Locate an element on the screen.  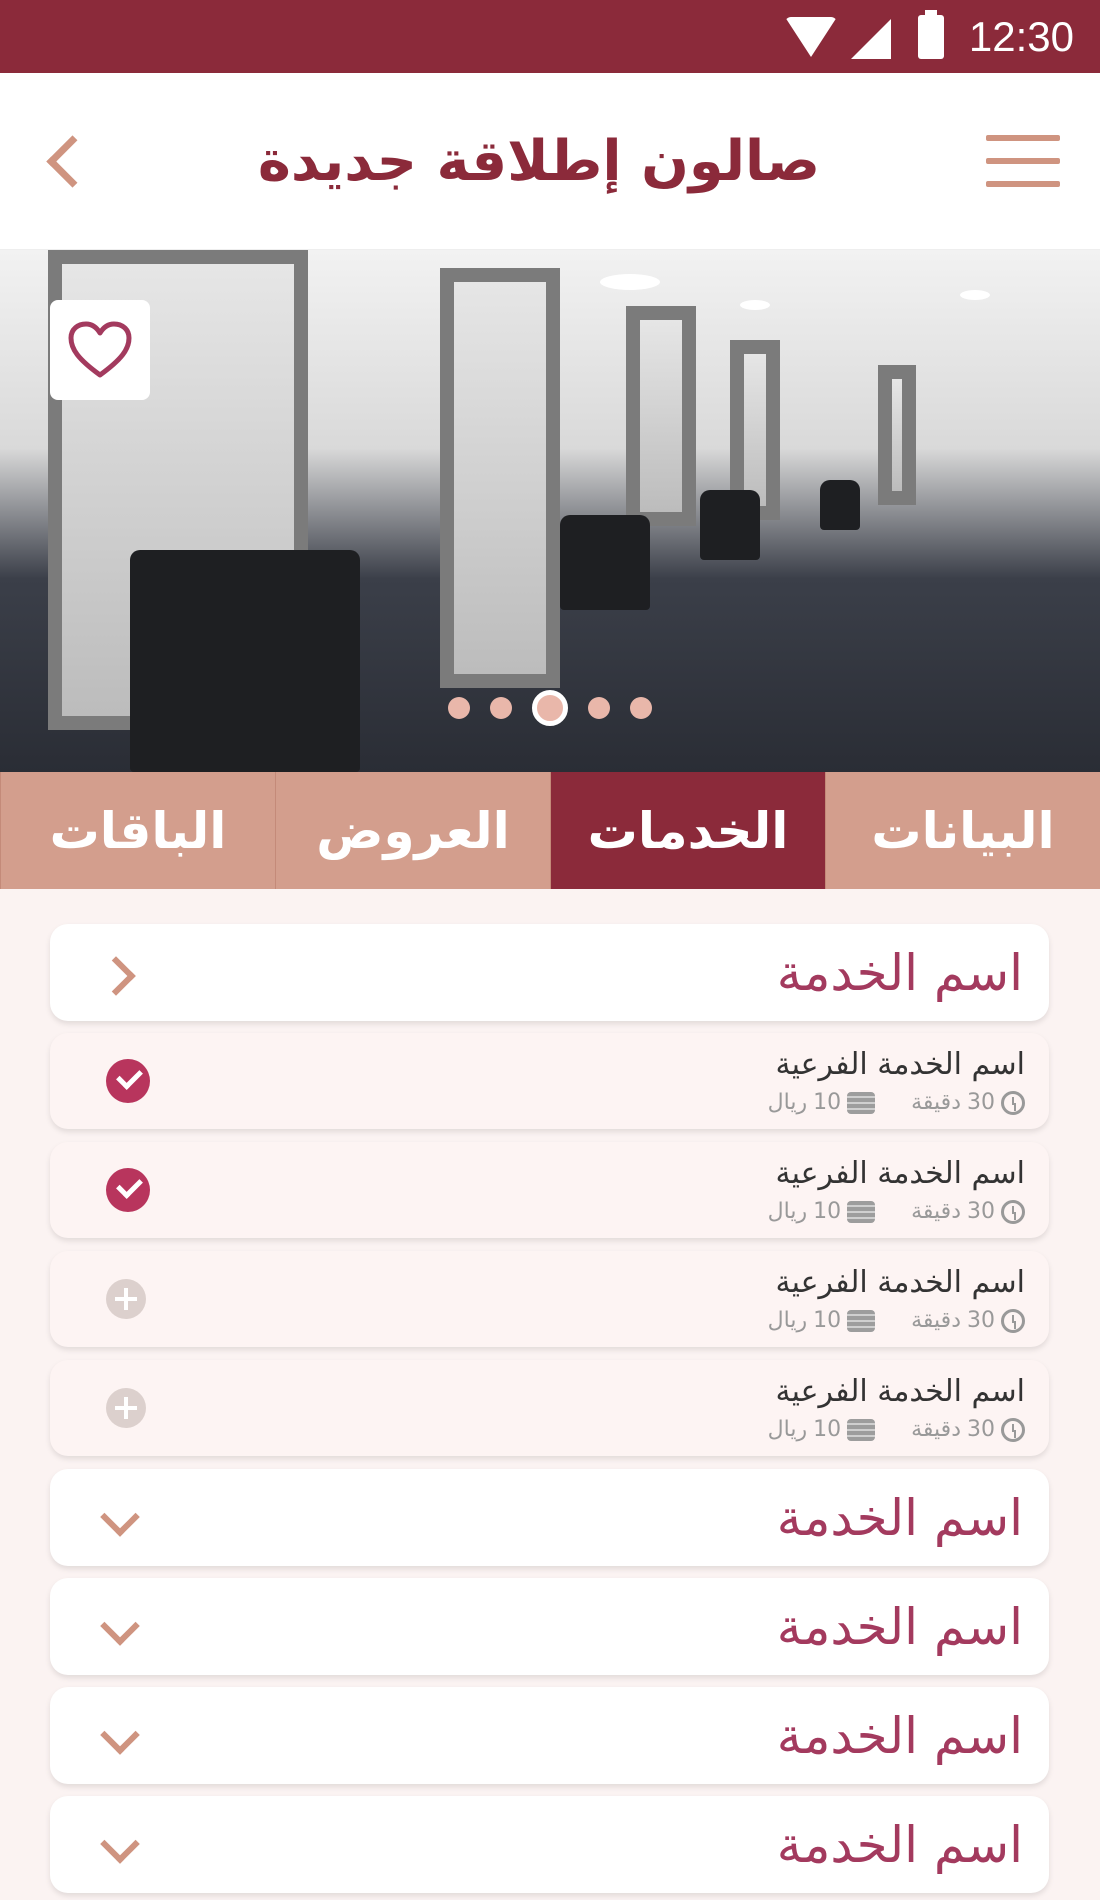
tab-info: البيانات is located at coordinates (962, 830).